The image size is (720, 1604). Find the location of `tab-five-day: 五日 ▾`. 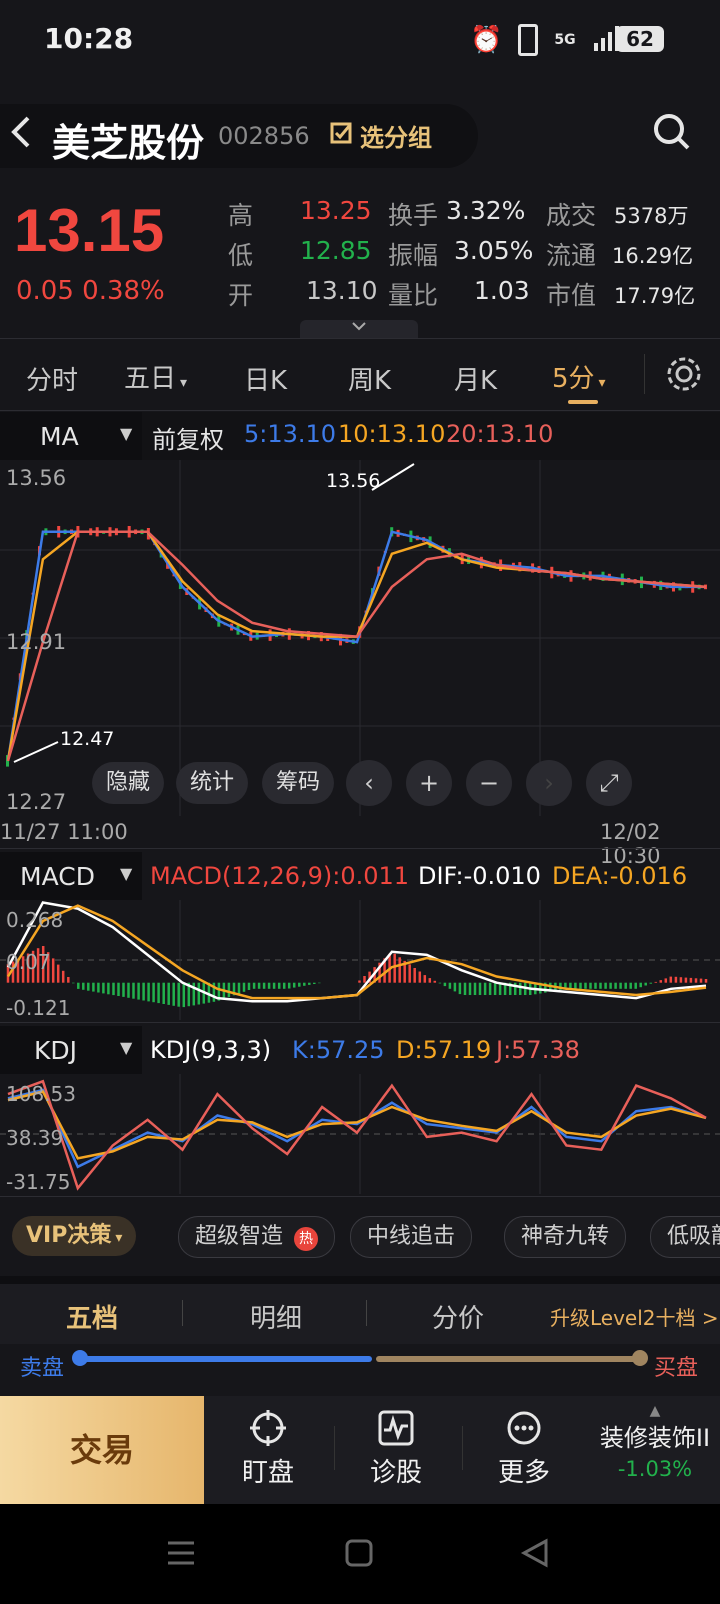

tab-five-day: 五日 ▾ is located at coordinates (155, 376).